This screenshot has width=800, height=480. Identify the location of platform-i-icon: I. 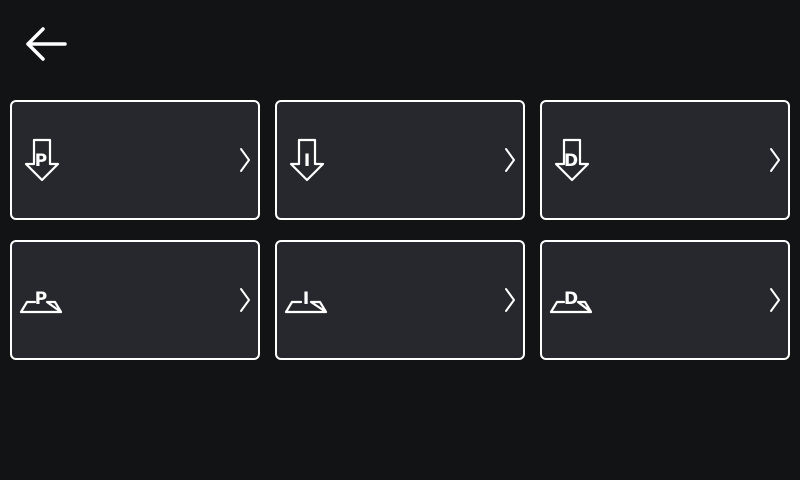
(306, 301).